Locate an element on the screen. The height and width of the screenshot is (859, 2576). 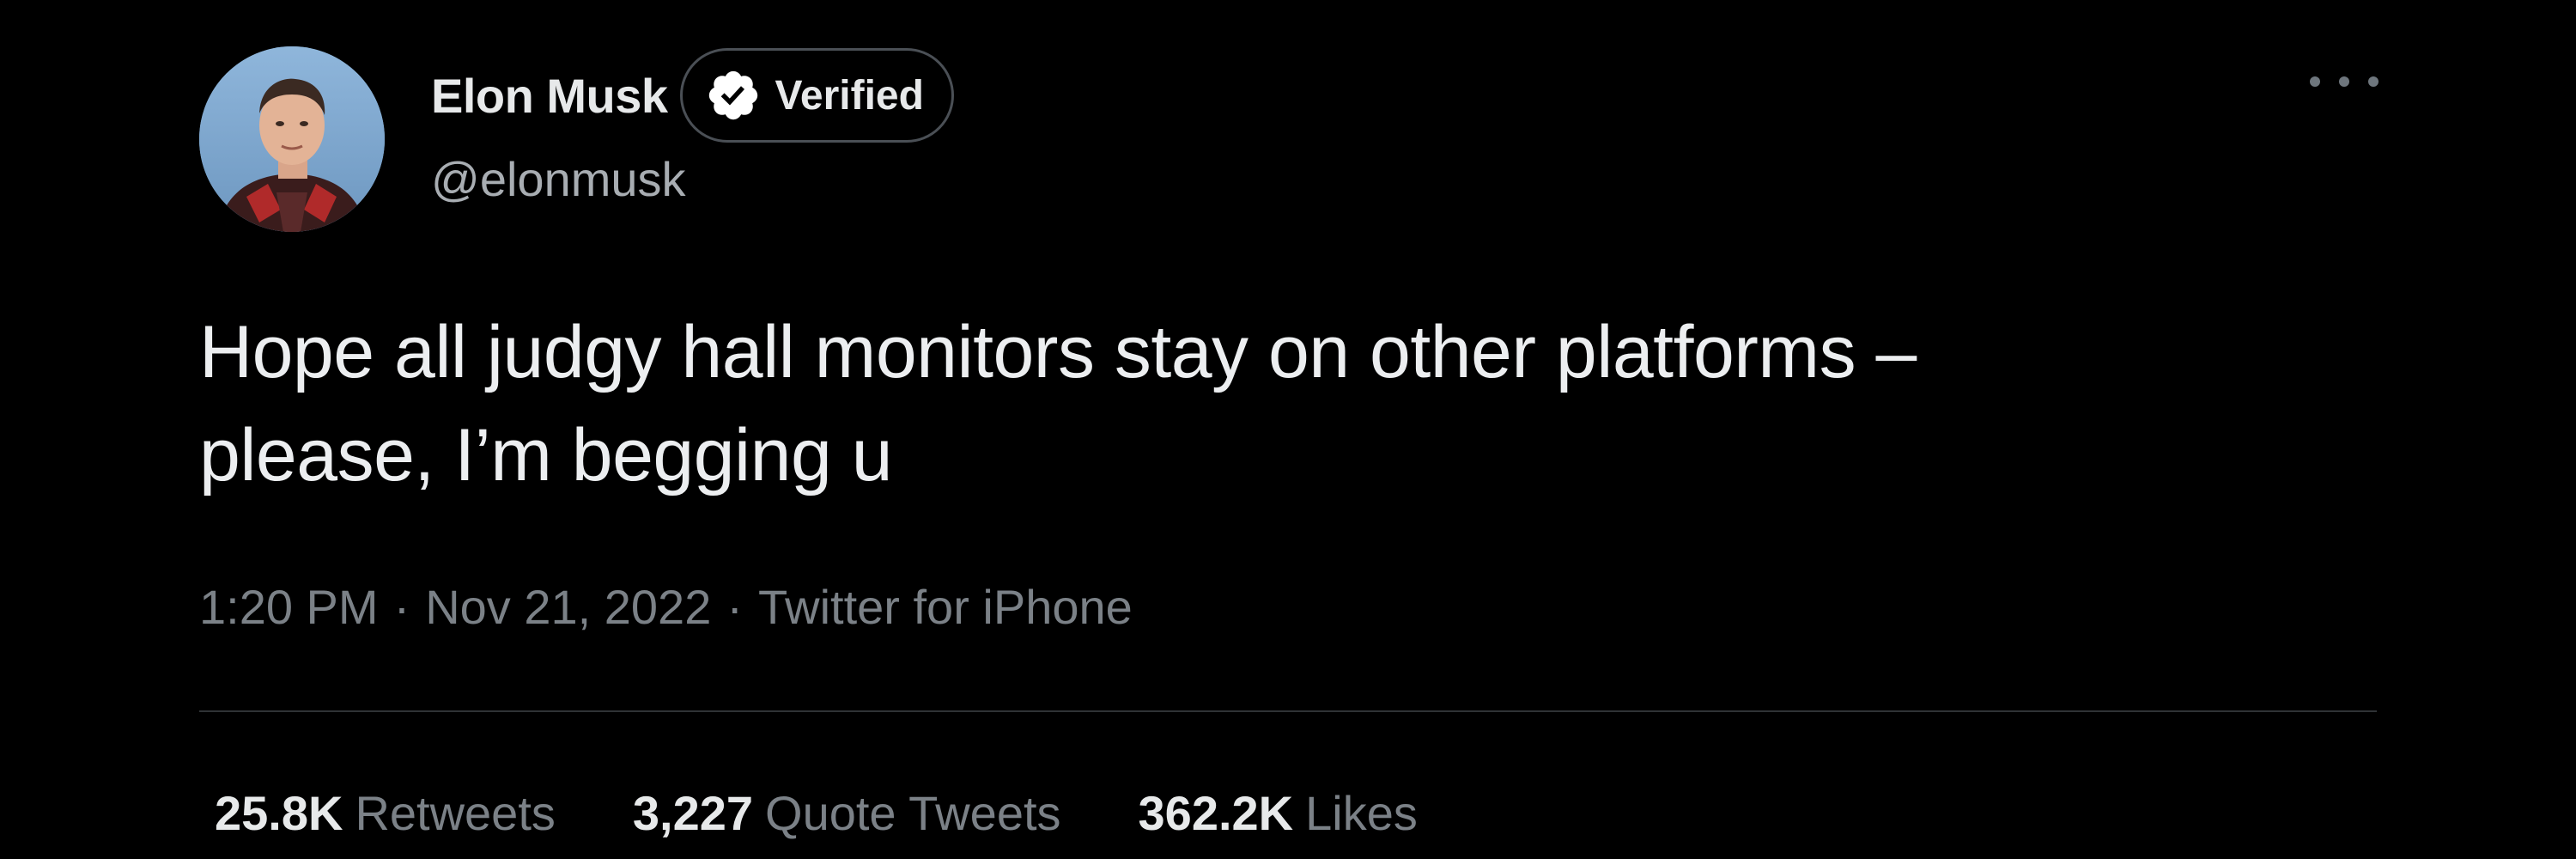
tweet-source: Twitter for iPhone is located at coordinates (946, 607).